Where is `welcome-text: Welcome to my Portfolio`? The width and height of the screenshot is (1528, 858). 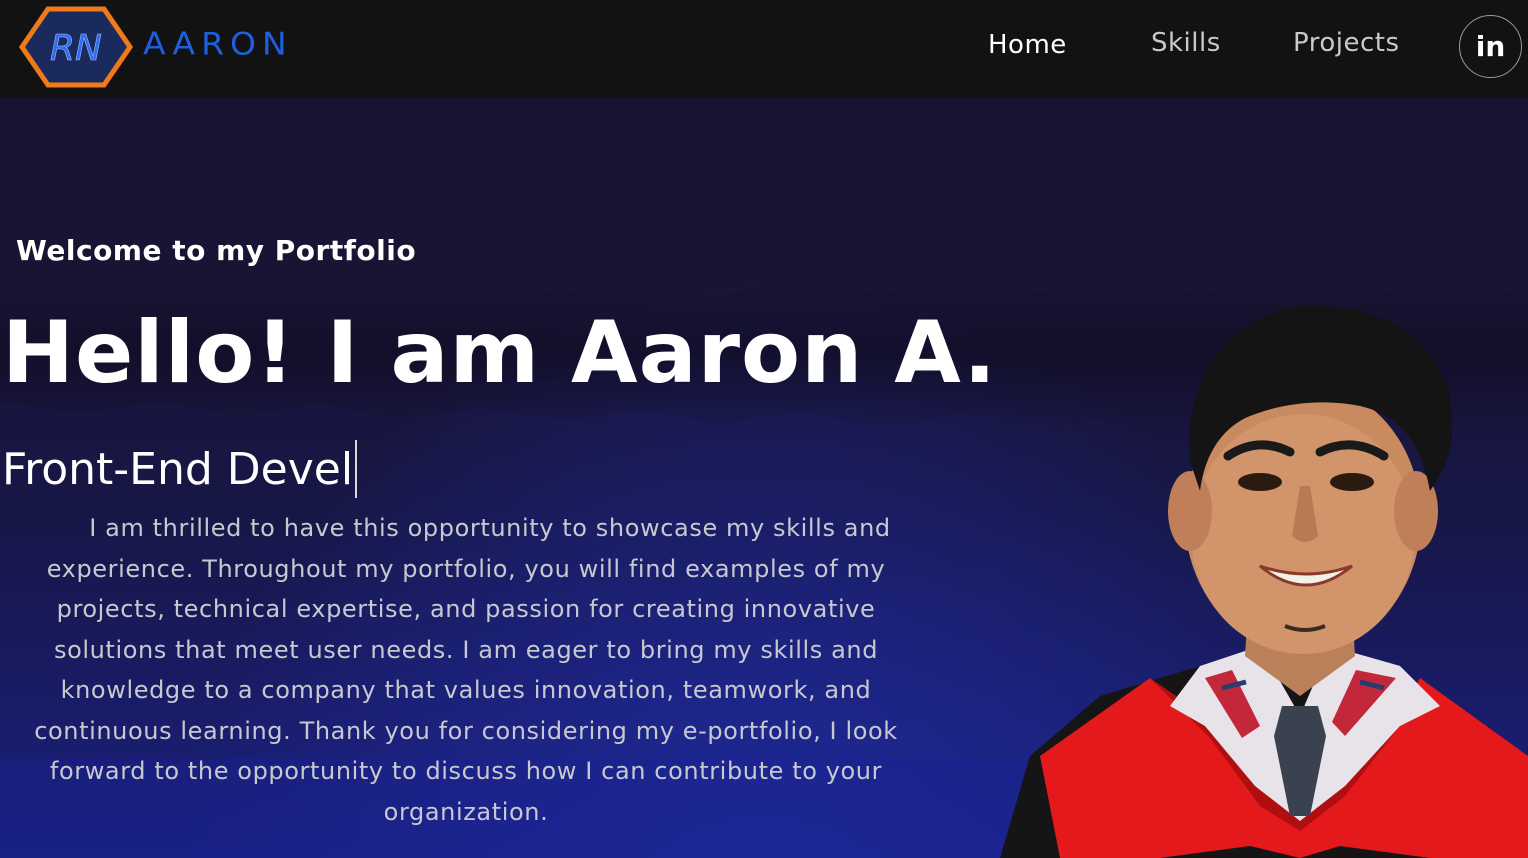
welcome-text: Welcome to my Portfolio is located at coordinates (216, 250).